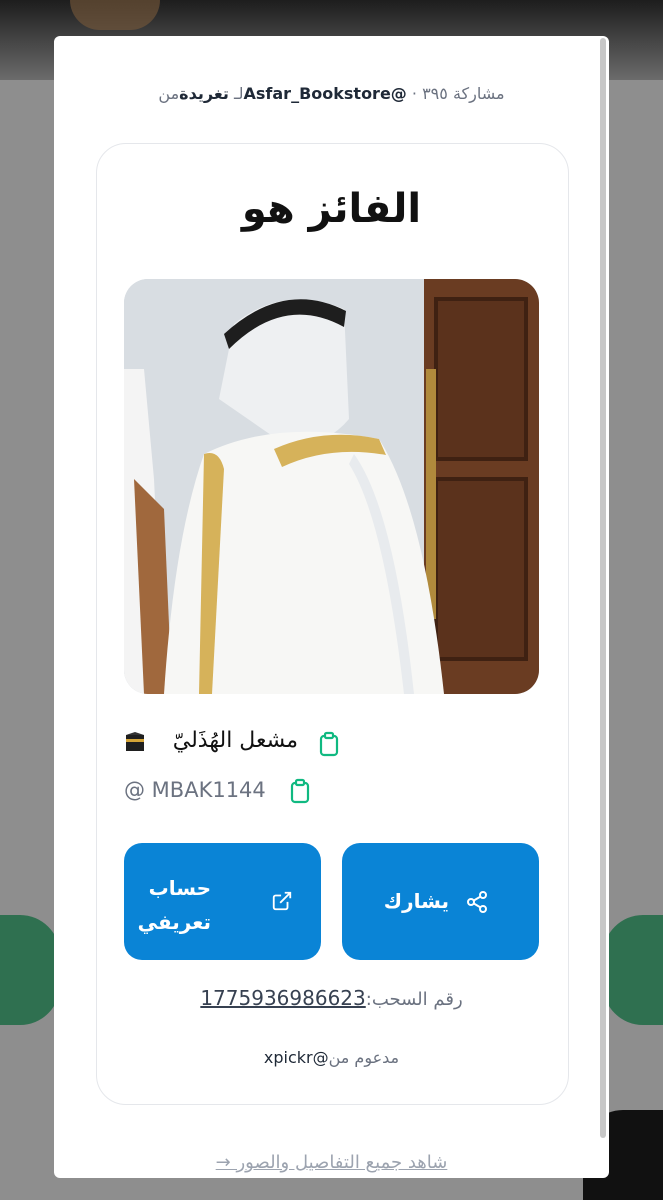  Describe the element at coordinates (169, 93) in the screenshot. I see `from-label: من` at that location.